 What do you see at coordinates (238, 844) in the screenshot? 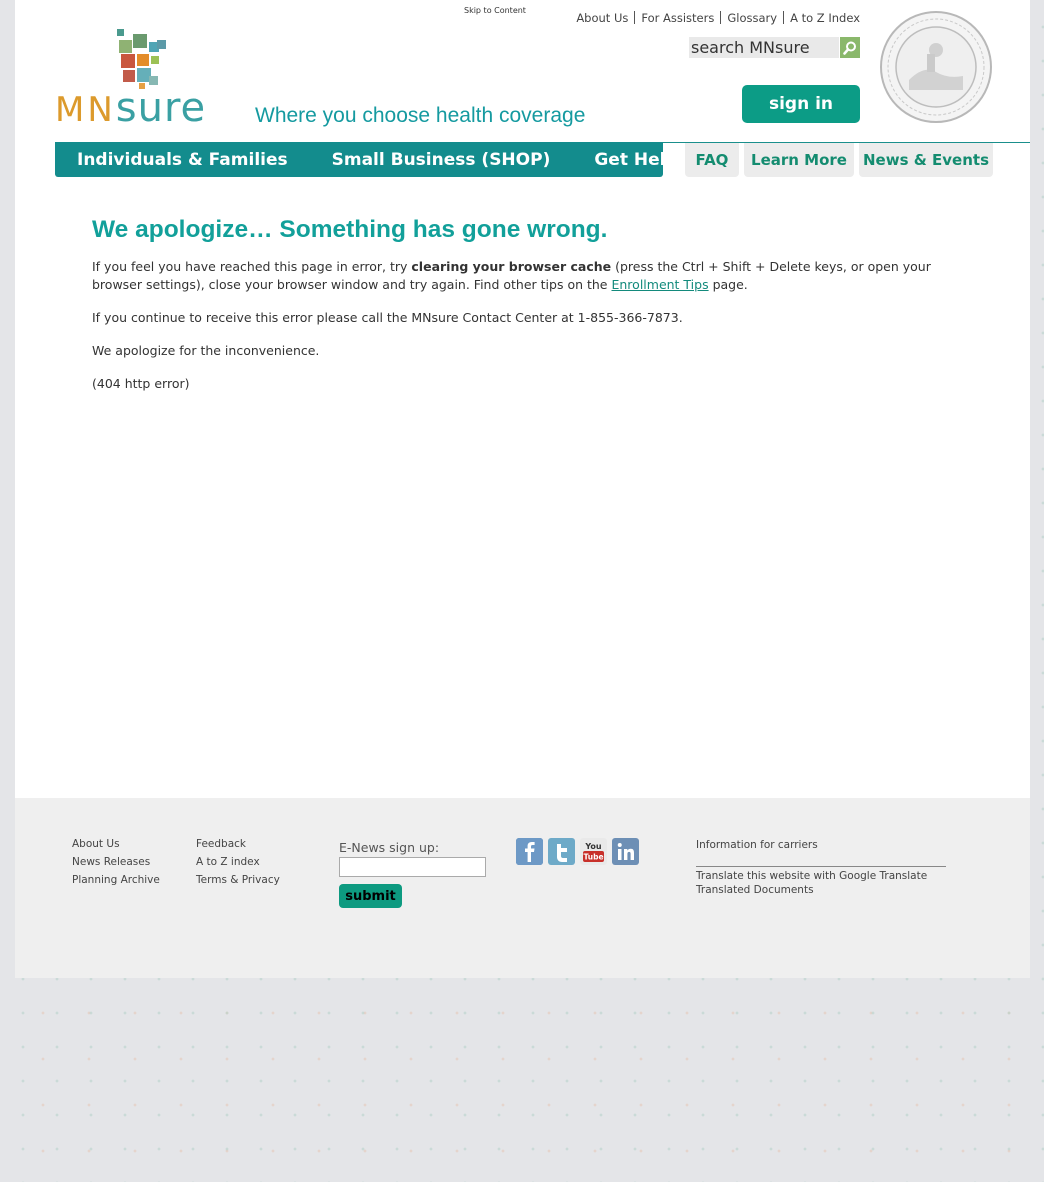
I see `footer-link-feedback: Feedback` at bounding box center [238, 844].